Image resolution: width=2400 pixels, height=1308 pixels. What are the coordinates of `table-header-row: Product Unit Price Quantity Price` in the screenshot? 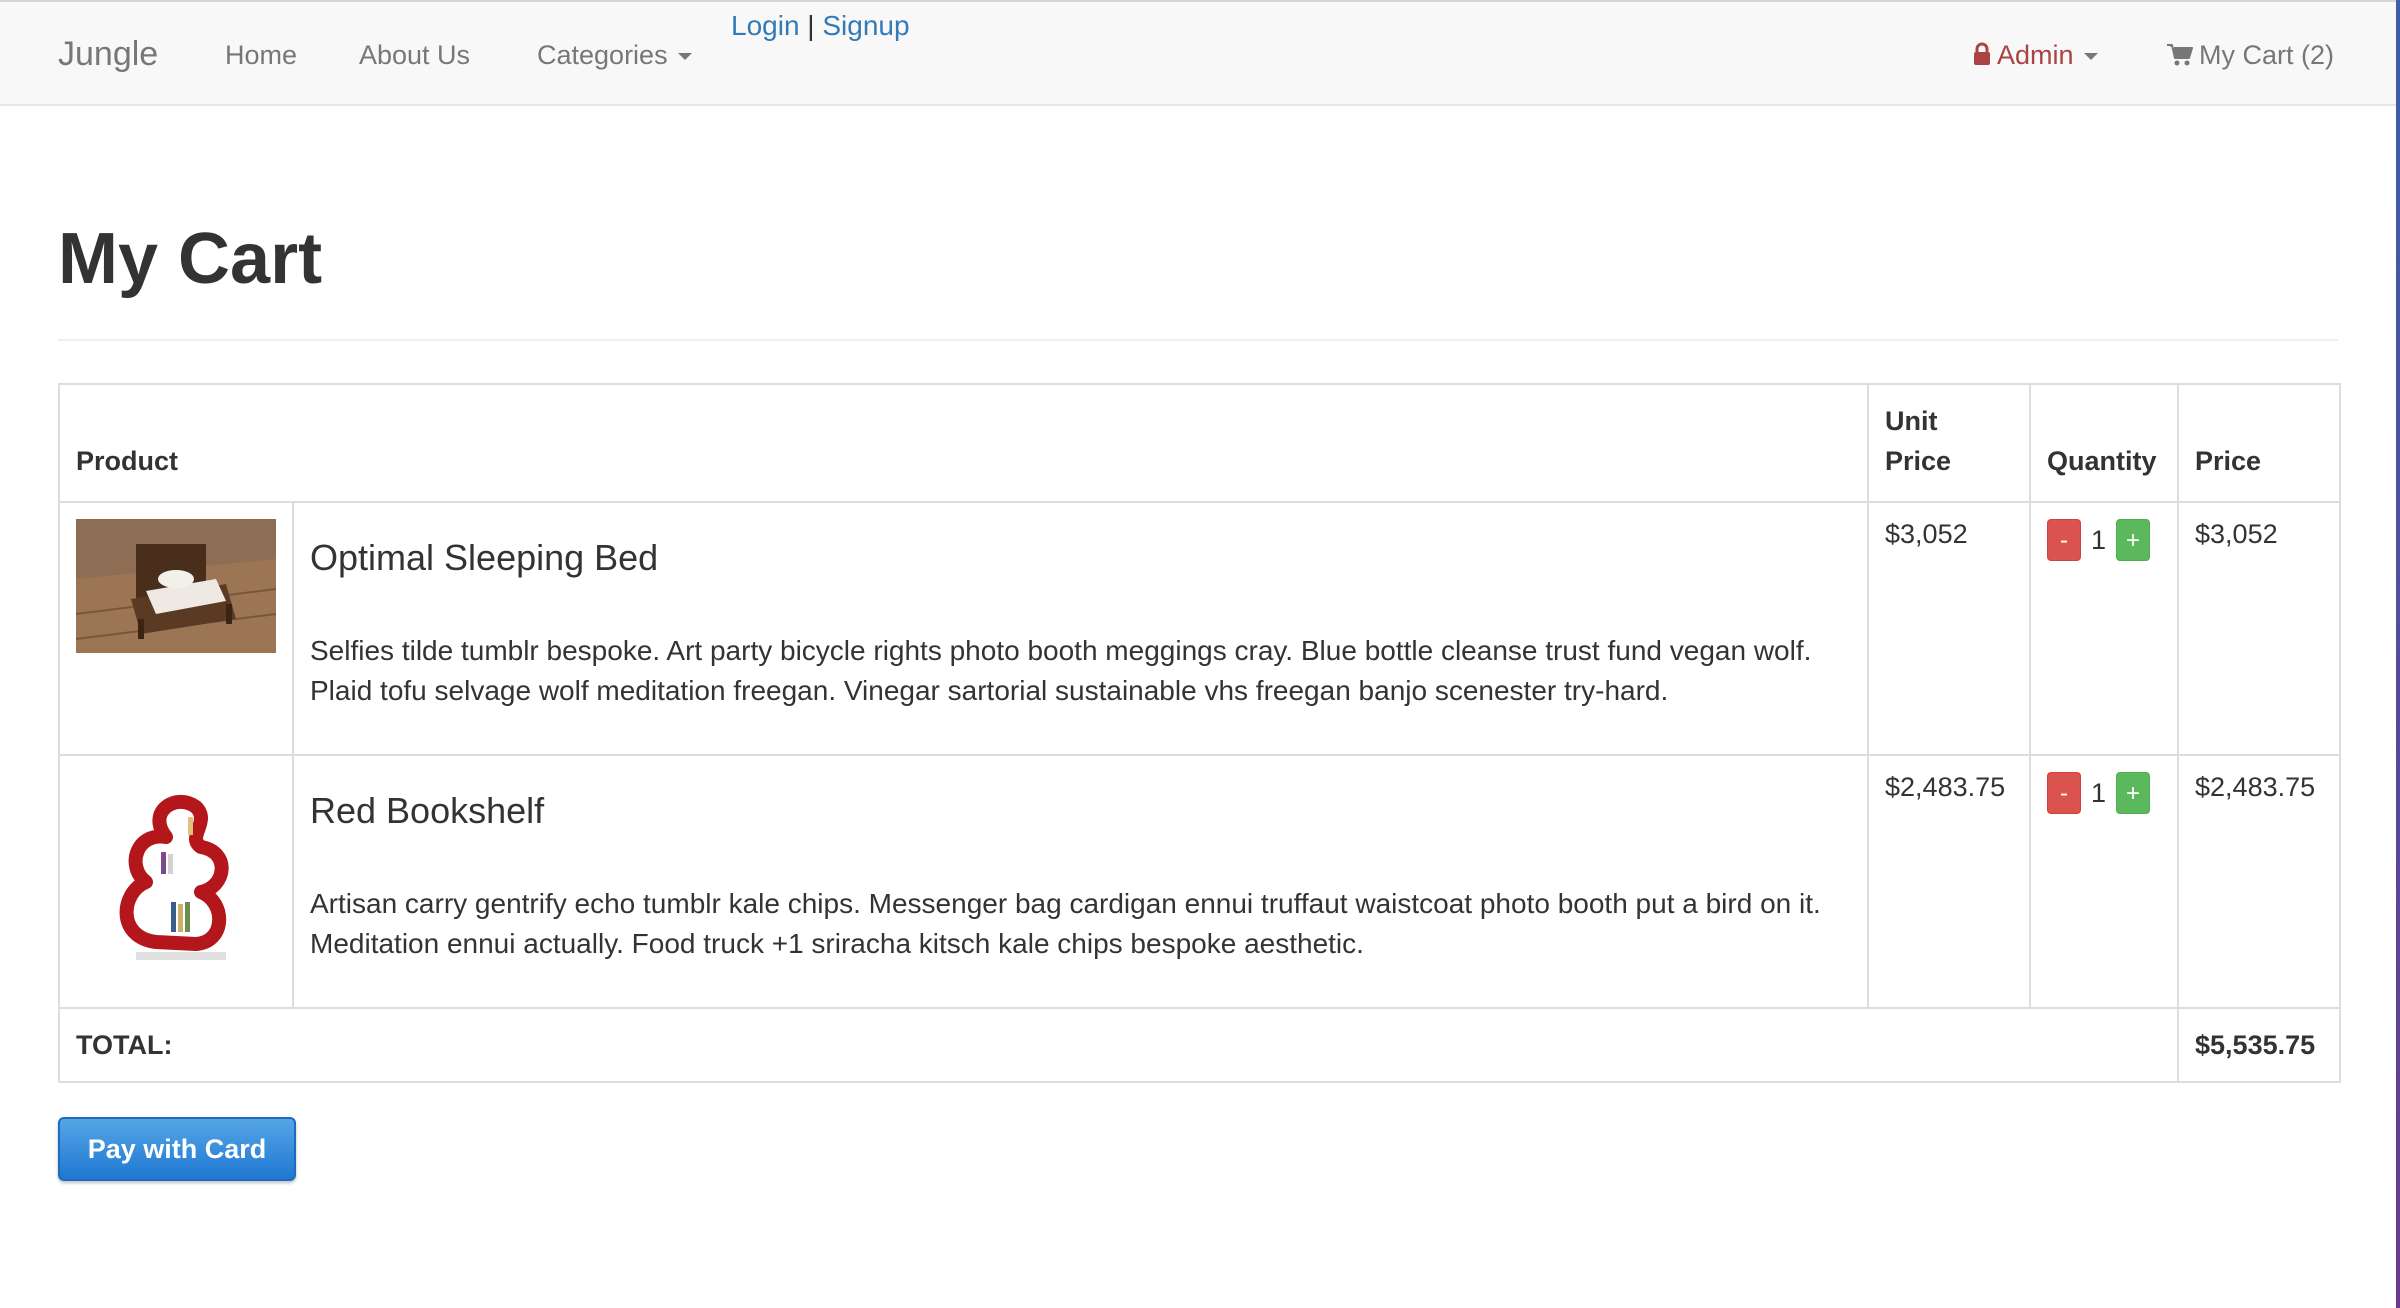 It's located at (1199, 443).